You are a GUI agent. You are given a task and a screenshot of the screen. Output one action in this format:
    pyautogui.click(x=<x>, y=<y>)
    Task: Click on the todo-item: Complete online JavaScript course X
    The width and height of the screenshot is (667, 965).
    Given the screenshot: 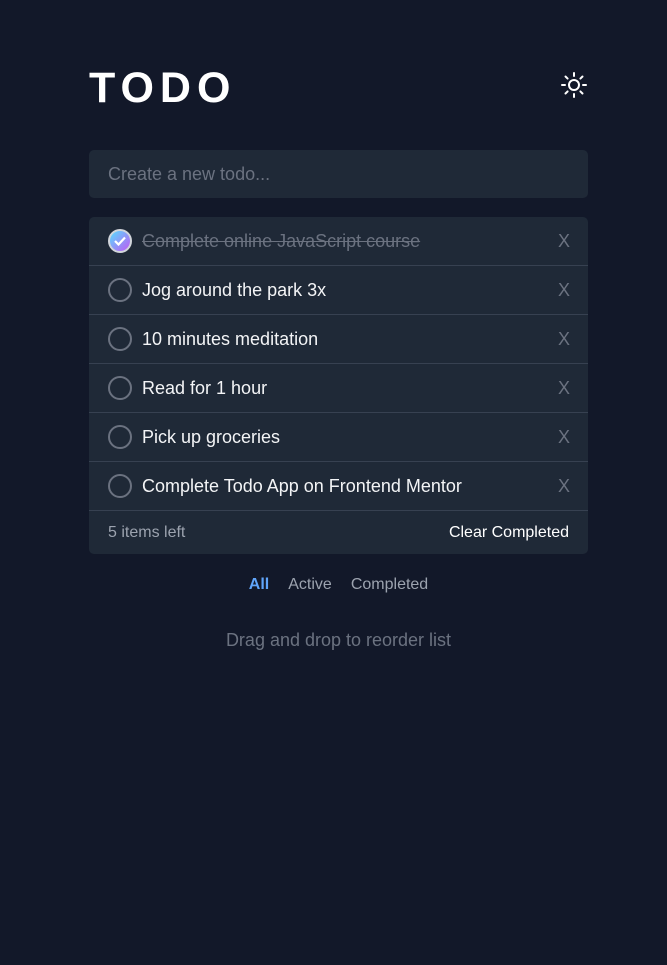 What is the action you would take?
    pyautogui.click(x=338, y=241)
    